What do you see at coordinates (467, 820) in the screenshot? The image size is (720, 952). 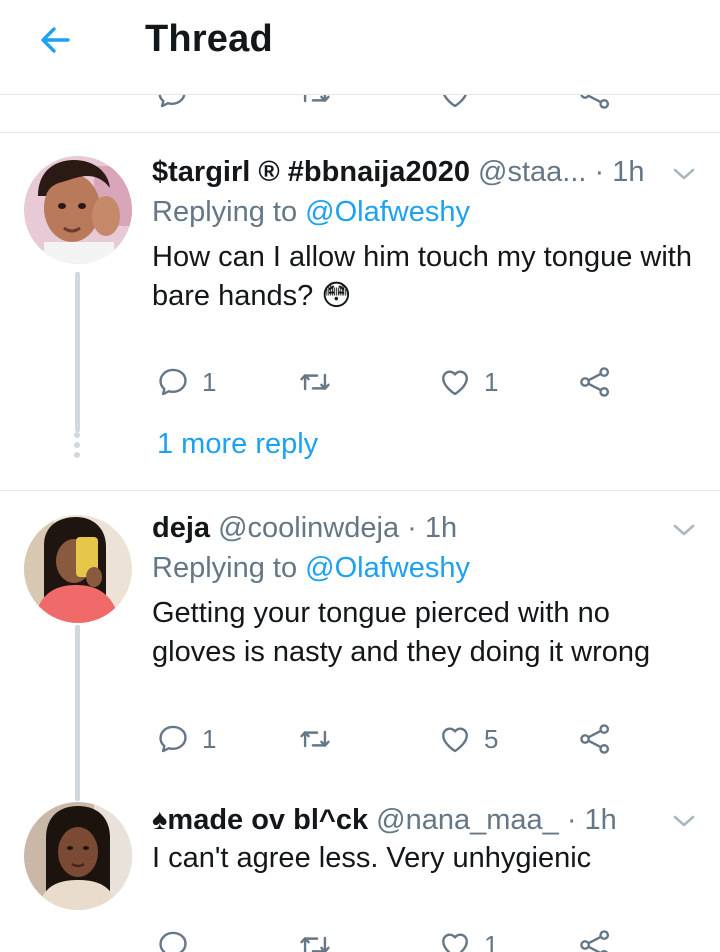 I see `user-handle: @nana_maa_` at bounding box center [467, 820].